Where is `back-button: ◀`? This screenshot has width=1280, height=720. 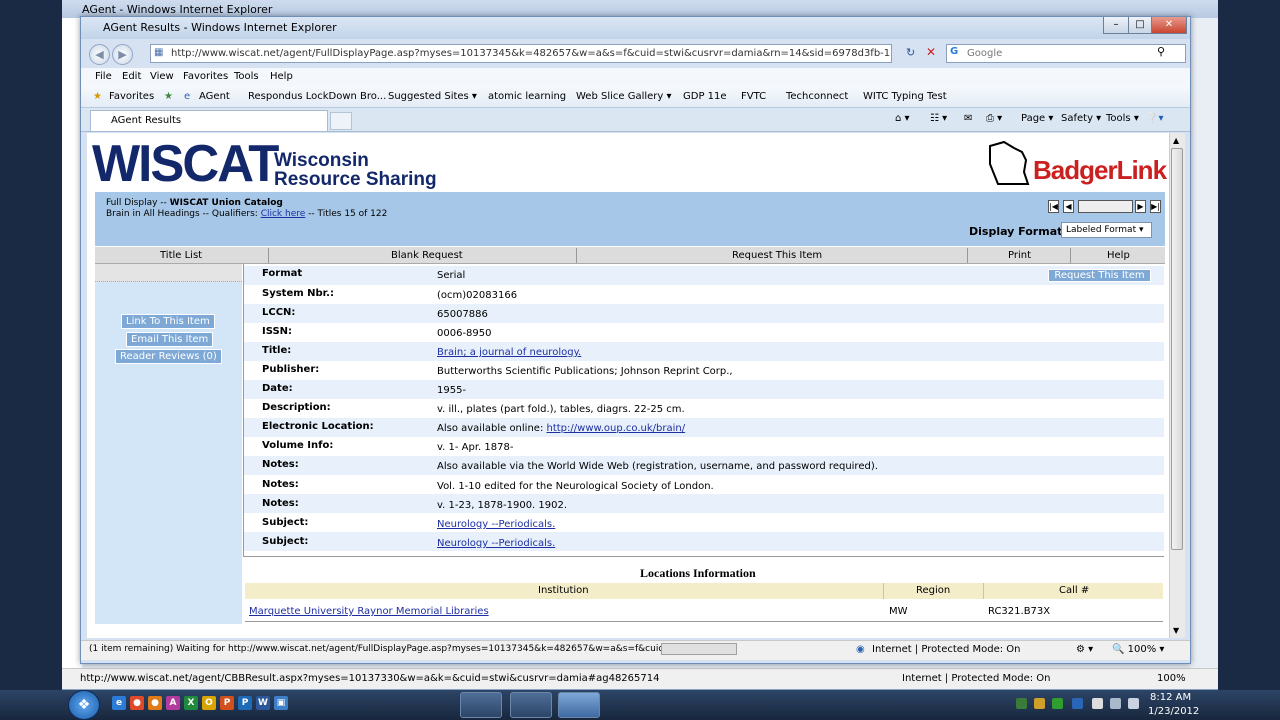 back-button: ◀ is located at coordinates (99, 54).